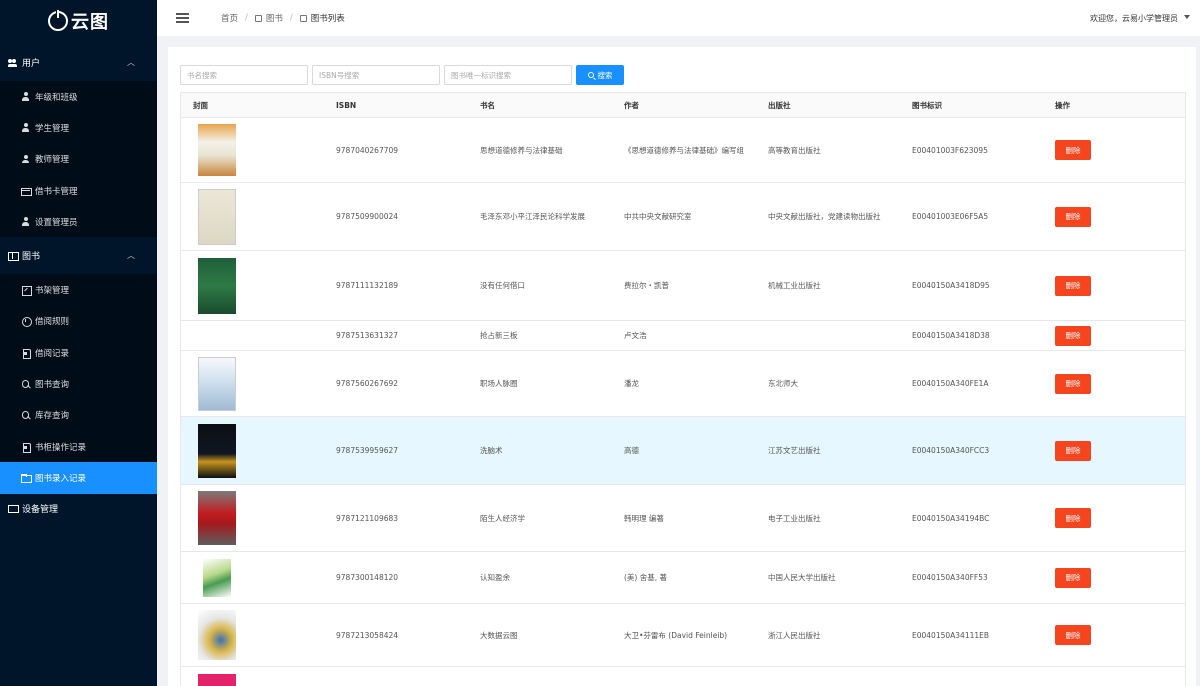 The height and width of the screenshot is (686, 1200). Describe the element at coordinates (78, 321) in the screenshot. I see `sidebar-item-borrow-rules: 借阅规则` at that location.